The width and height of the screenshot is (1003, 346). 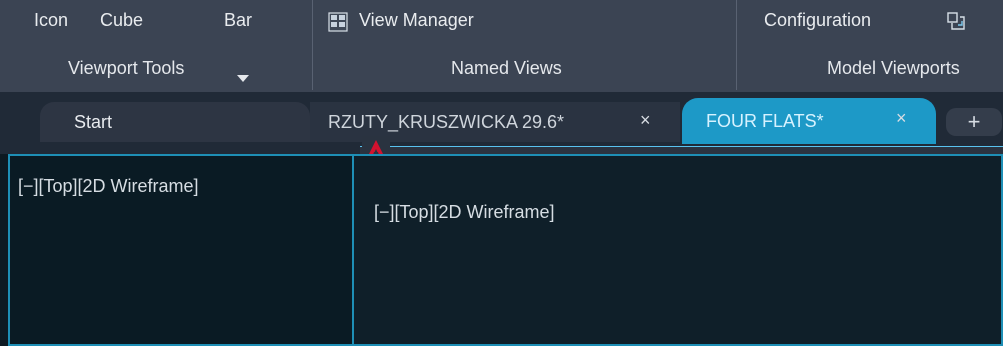 I want to click on tab-label: FOUR FLATS*, so click(x=765, y=120).